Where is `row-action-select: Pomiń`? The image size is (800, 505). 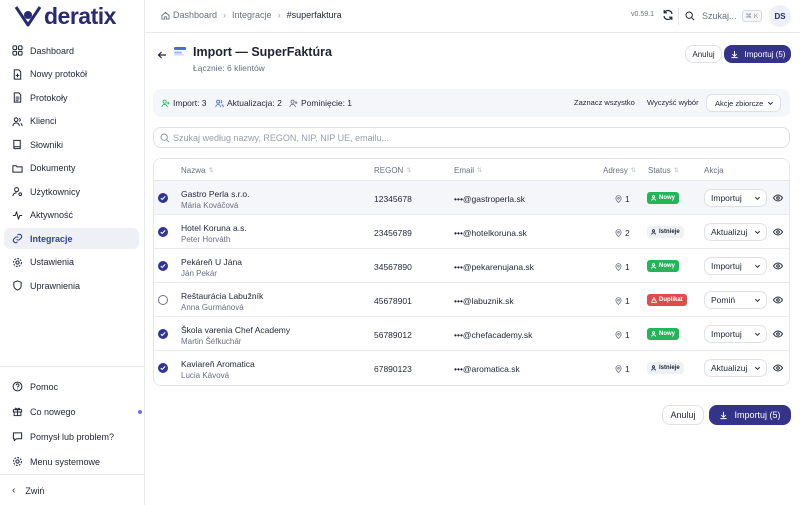 row-action-select: Pomiń is located at coordinates (735, 300).